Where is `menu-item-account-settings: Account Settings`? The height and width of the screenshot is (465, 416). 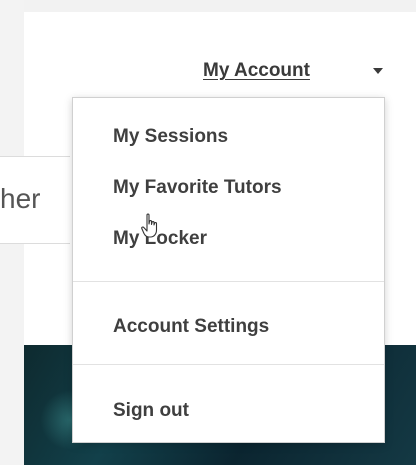 menu-item-account-settings: Account Settings is located at coordinates (191, 327).